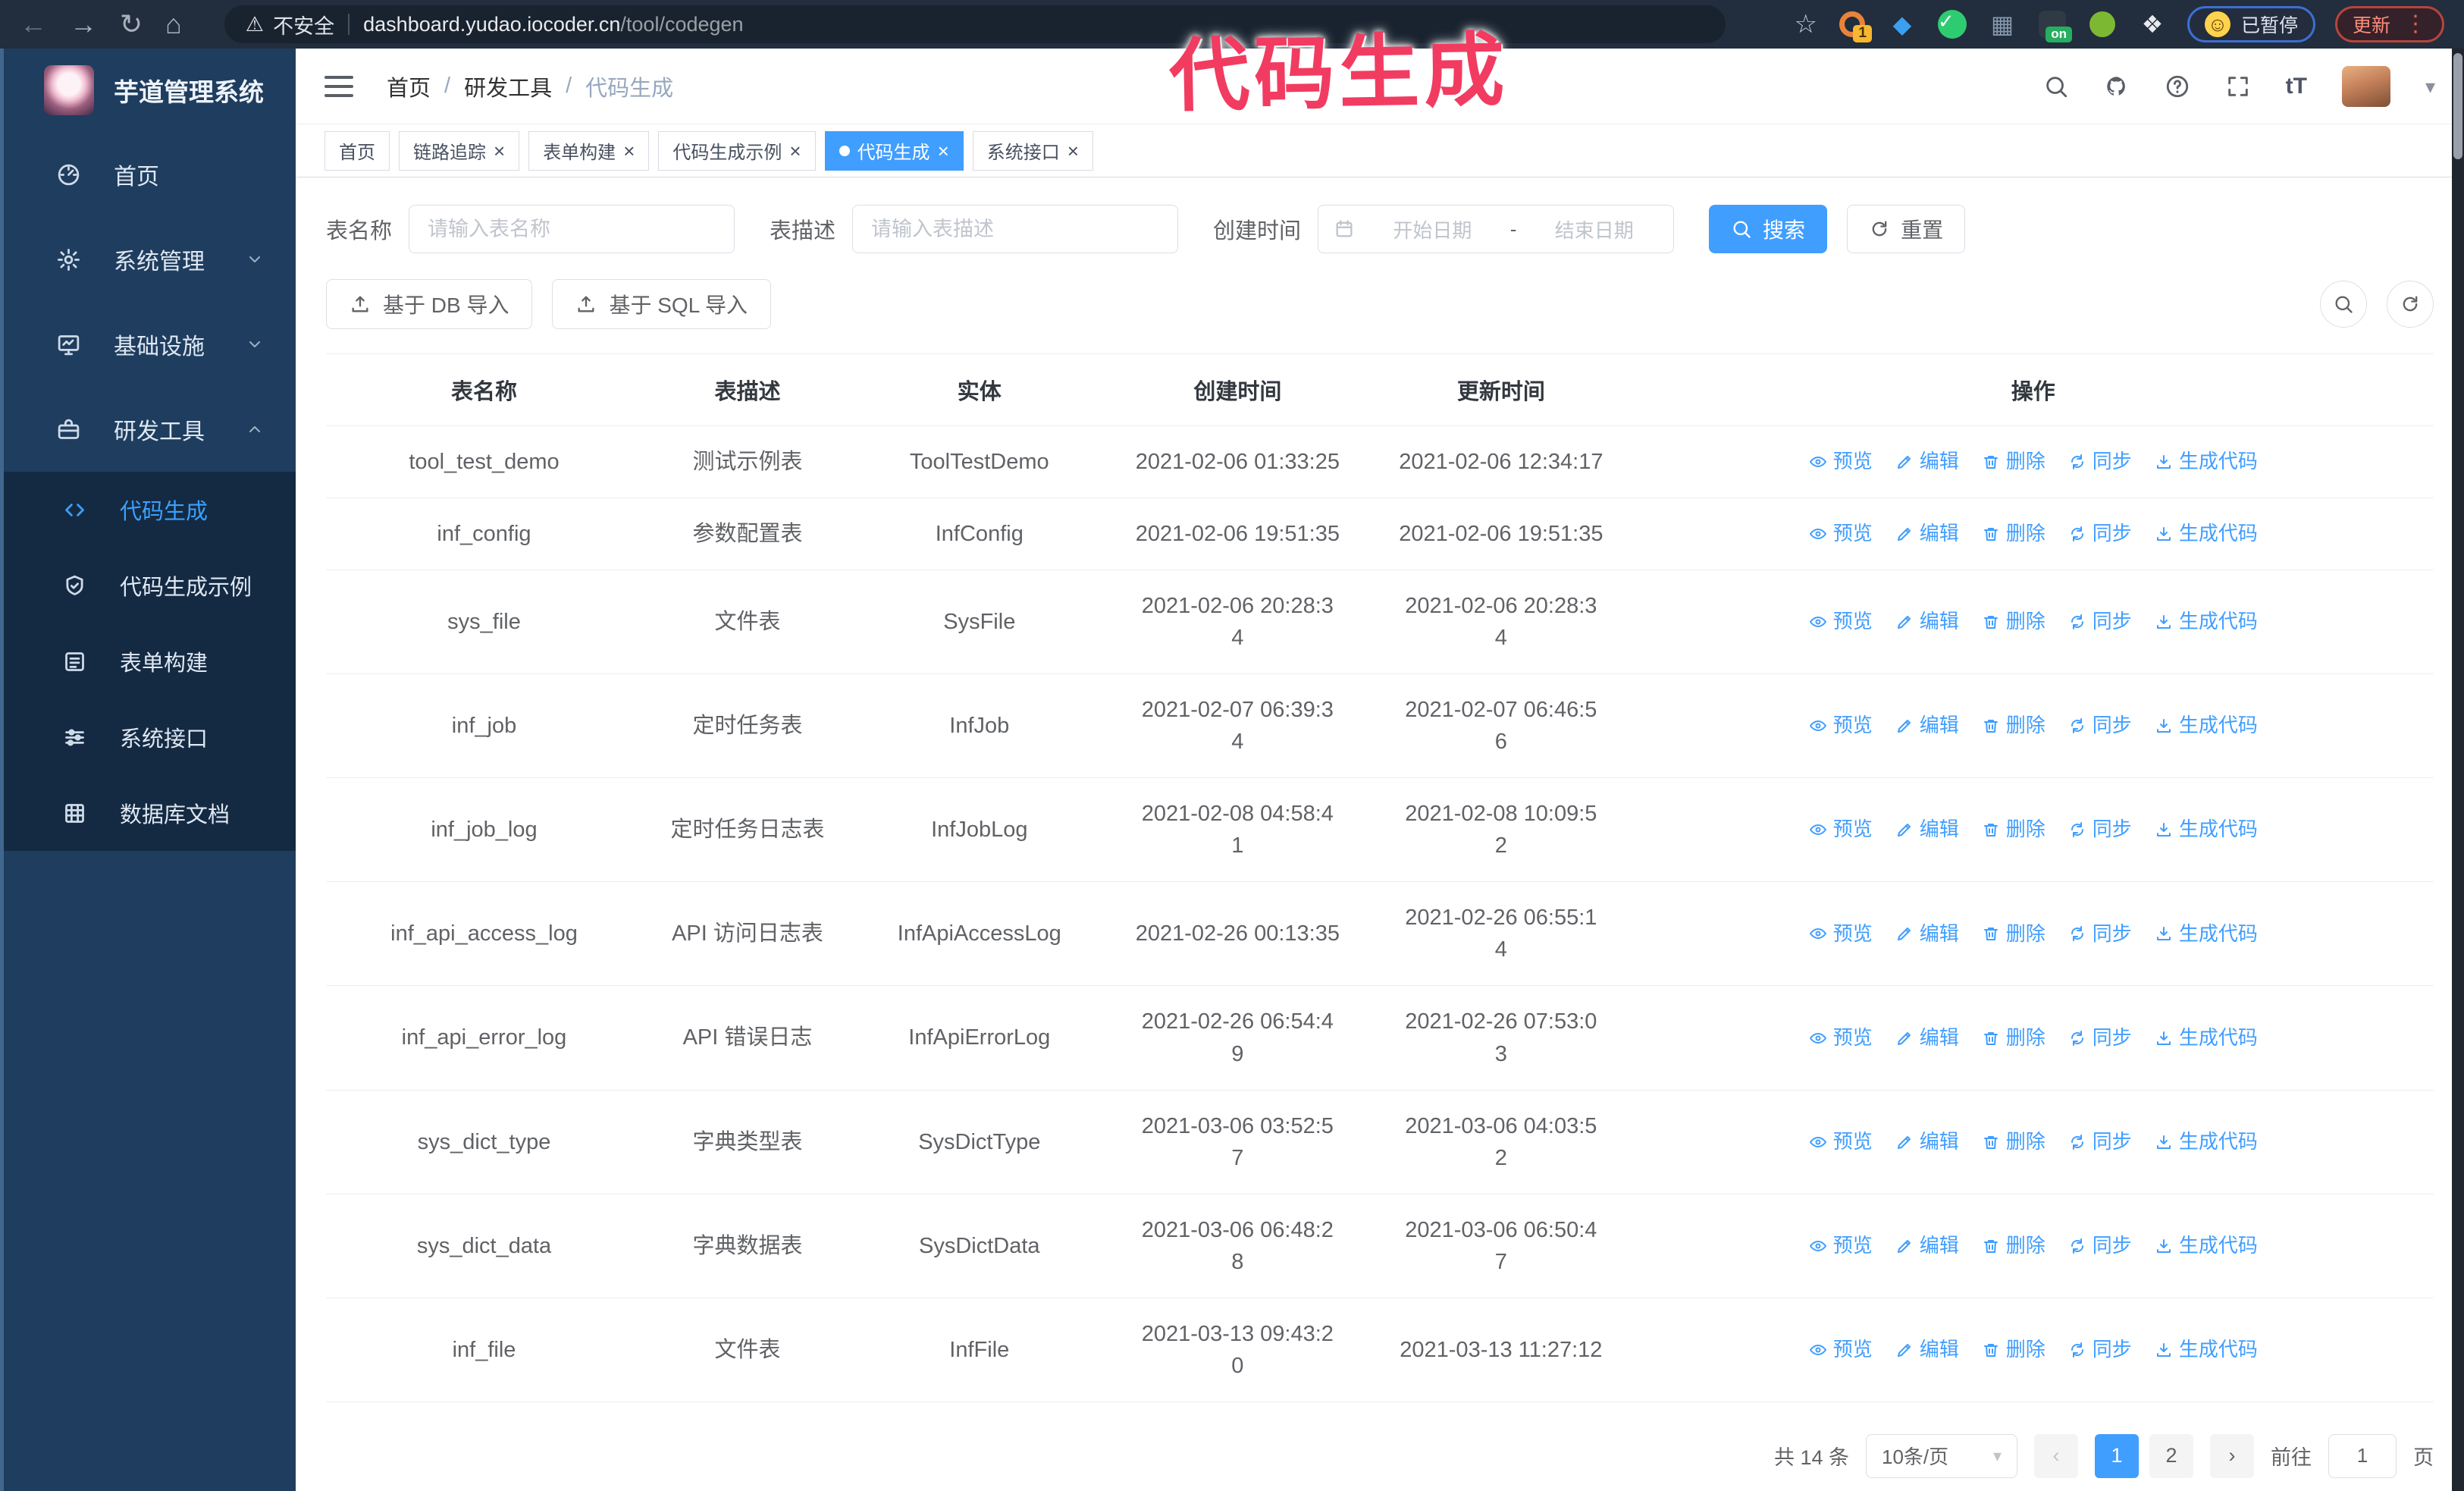  I want to click on refresh-table-button, so click(2411, 304).